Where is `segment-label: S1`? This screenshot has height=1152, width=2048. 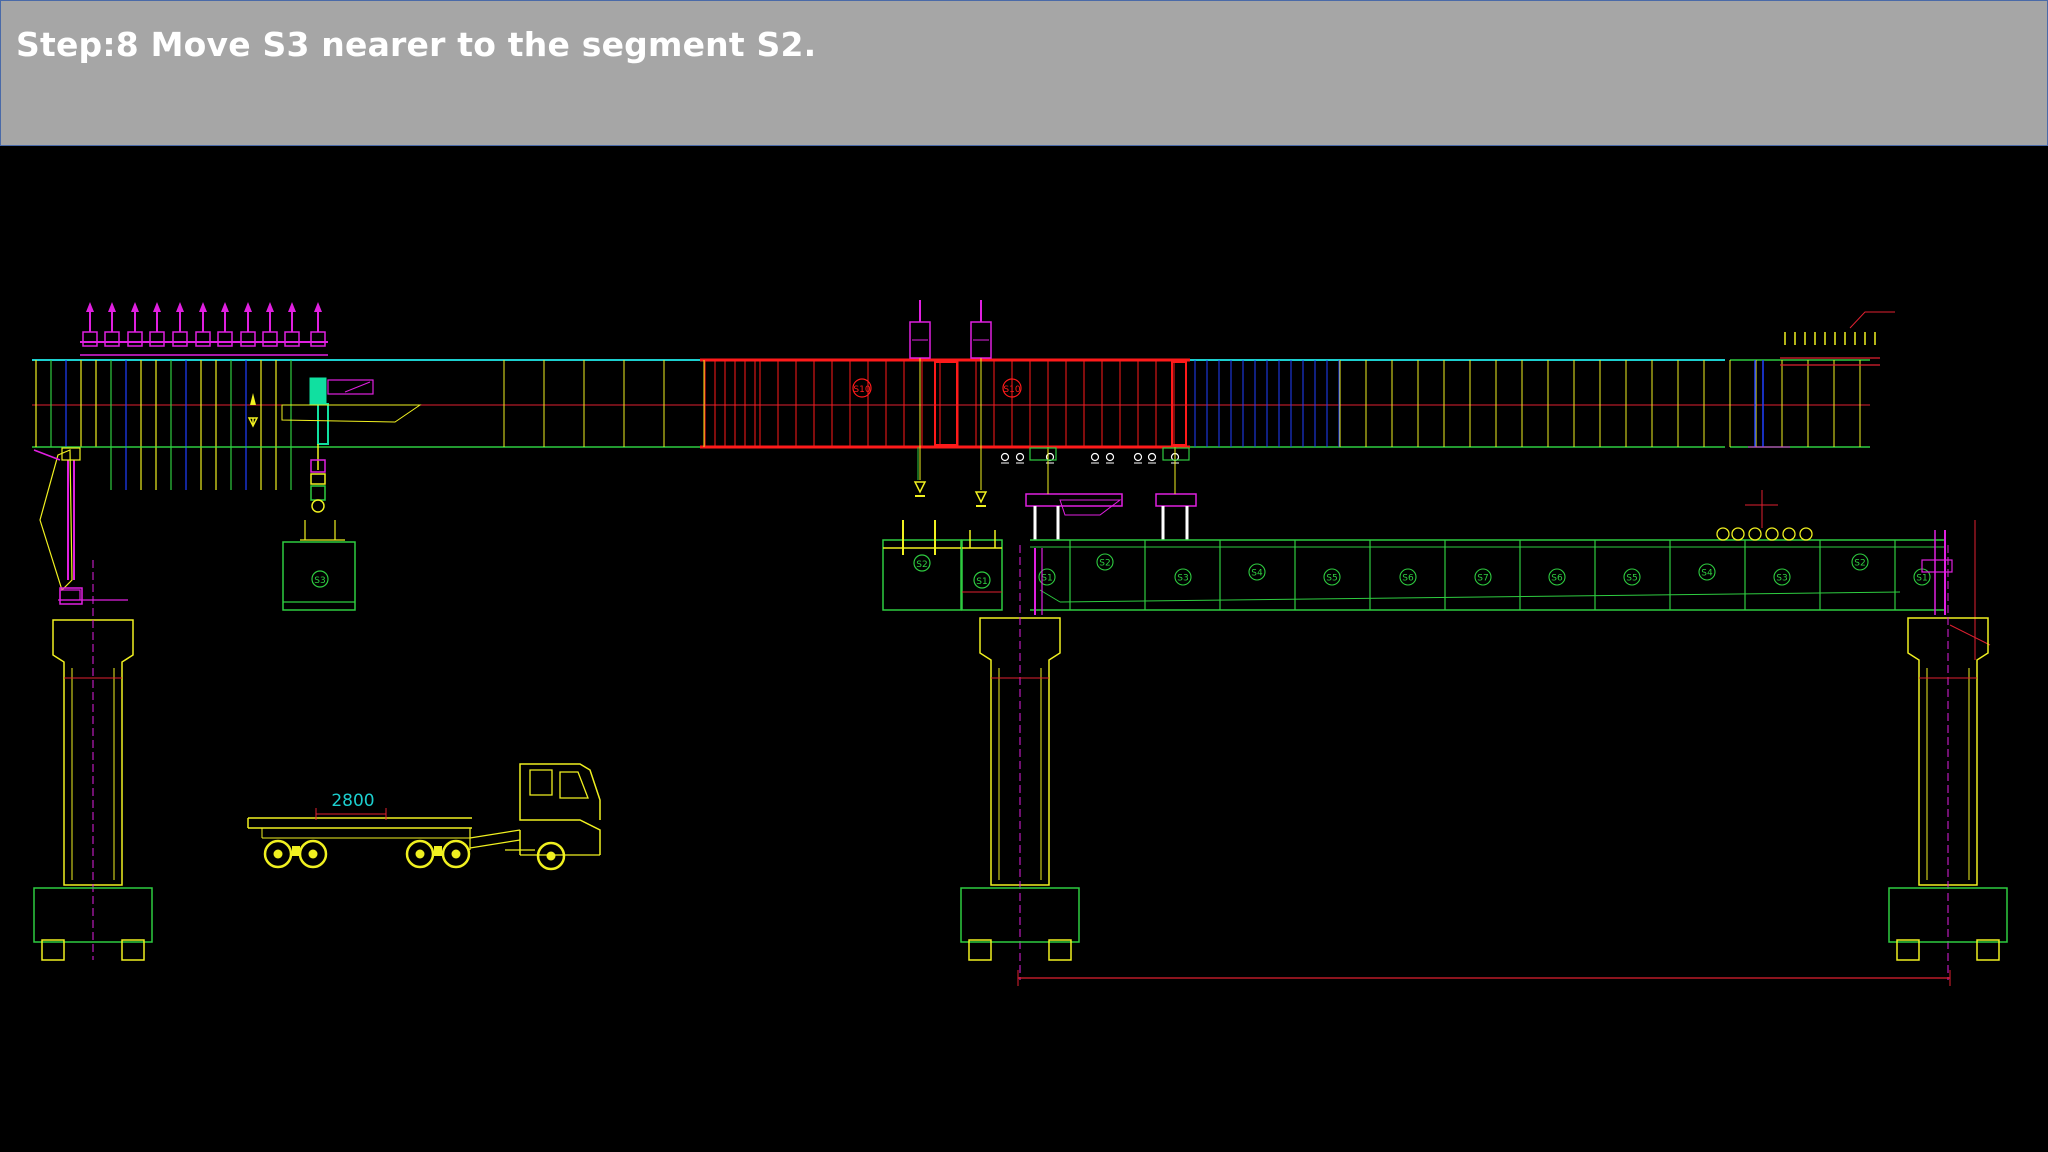
segment-label: S1 is located at coordinates (981, 582).